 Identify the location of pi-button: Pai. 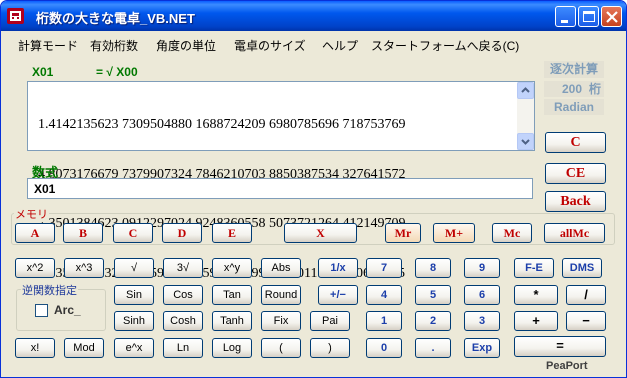
(330, 321).